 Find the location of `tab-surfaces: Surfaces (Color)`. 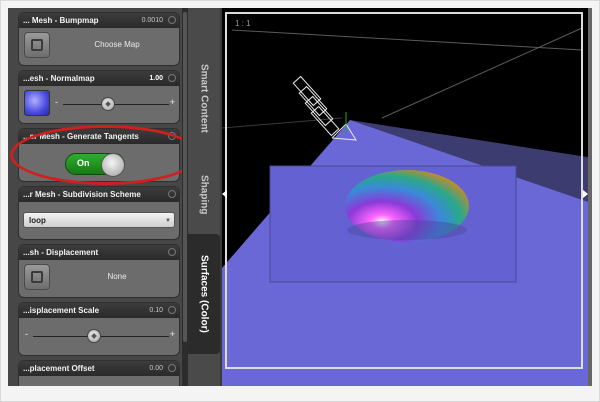

tab-surfaces: Surfaces (Color) is located at coordinates (204, 294).